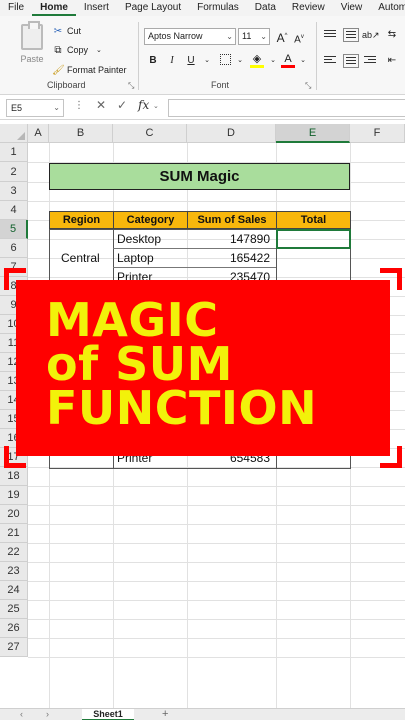 The height and width of the screenshot is (720, 405). I want to click on underline-button: U, so click(191, 61).